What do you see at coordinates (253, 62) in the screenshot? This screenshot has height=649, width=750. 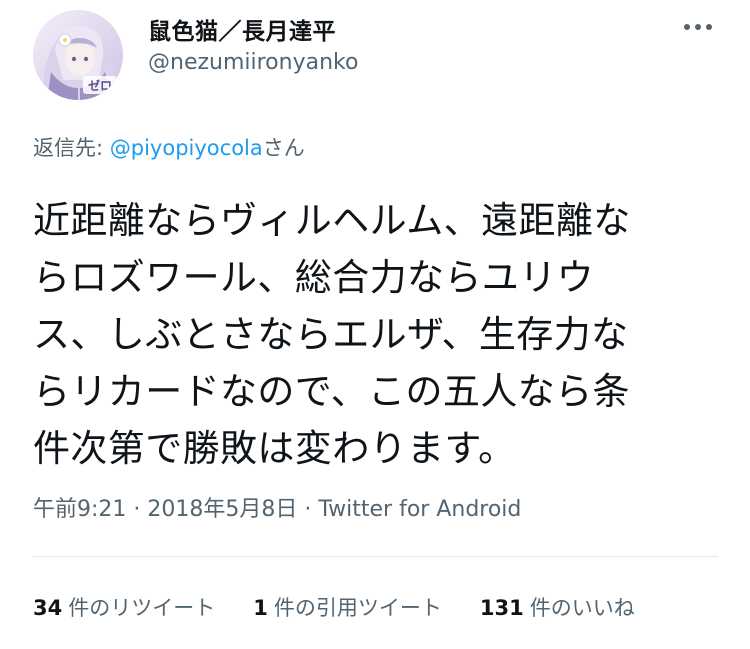 I see `author-handle: @nezumiironyanko` at bounding box center [253, 62].